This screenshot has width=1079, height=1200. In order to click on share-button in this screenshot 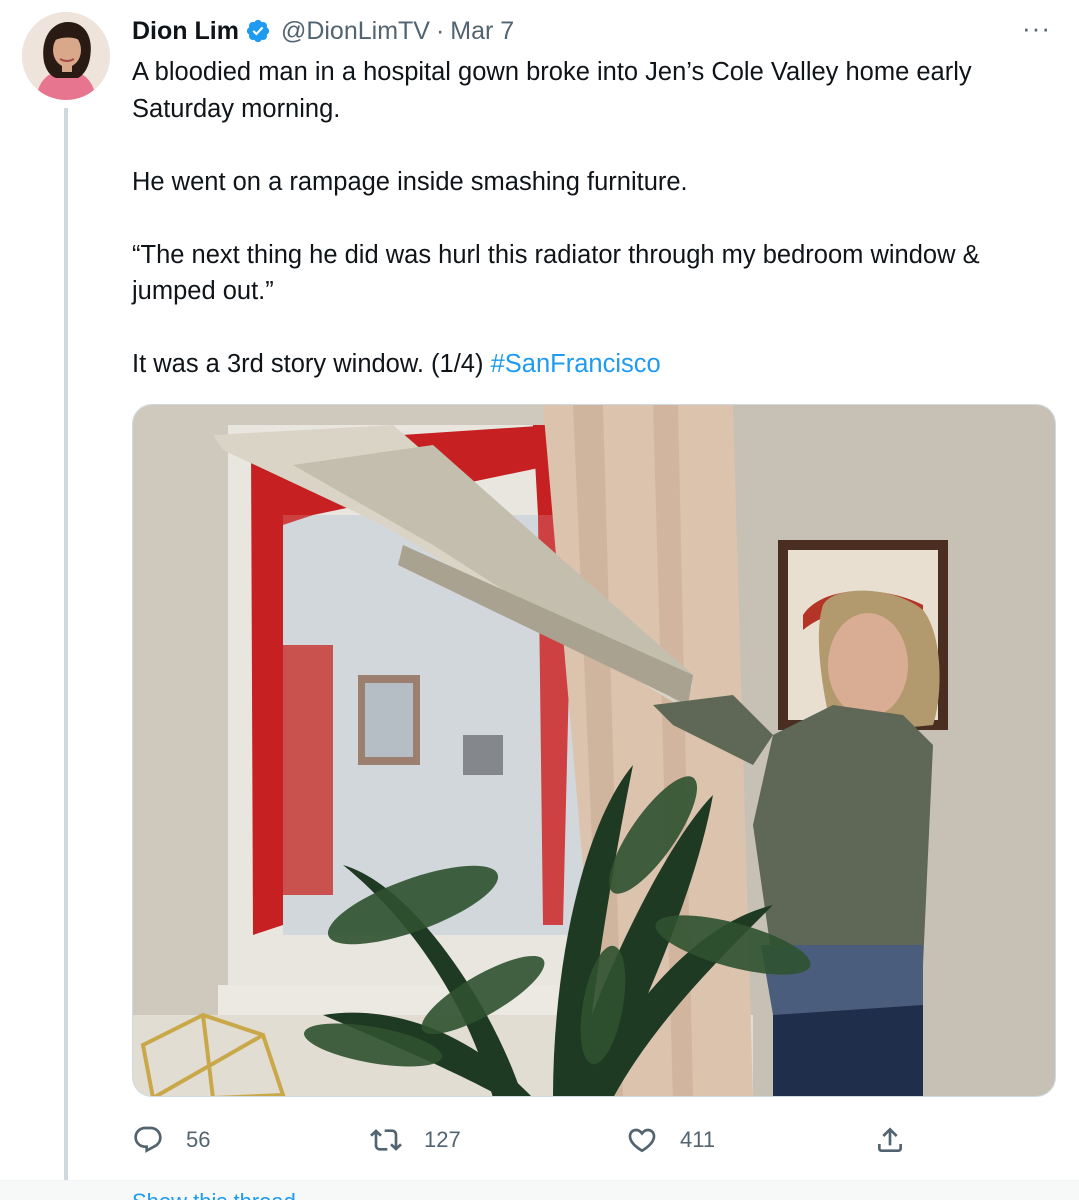, I will do `click(901, 1140)`.